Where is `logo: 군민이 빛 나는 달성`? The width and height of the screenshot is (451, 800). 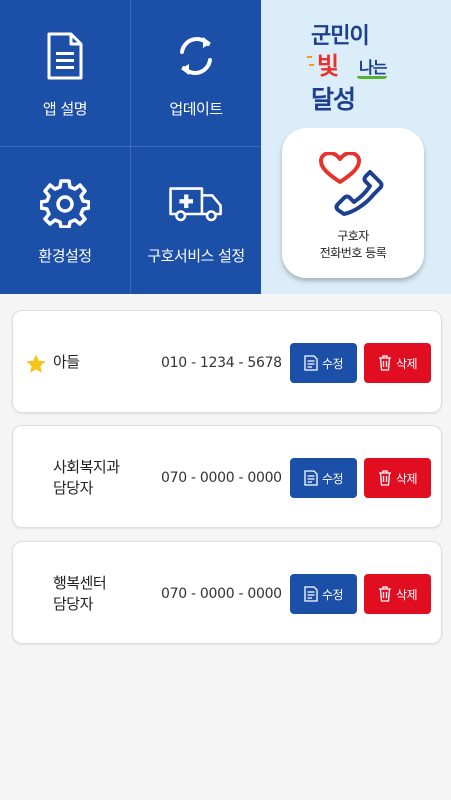 logo: 군민이 빛 나는 달성 is located at coordinates (359, 68).